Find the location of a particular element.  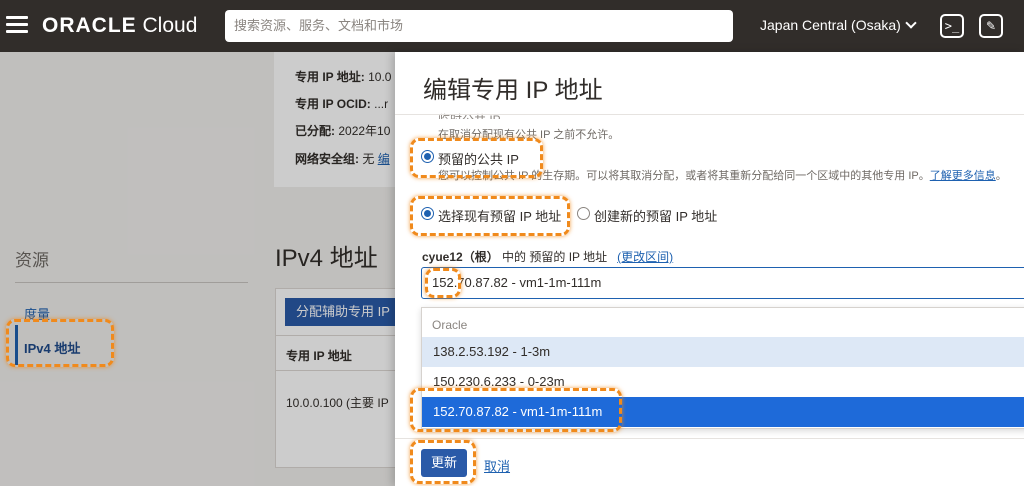

edit-icon: ✎ is located at coordinates (991, 26).